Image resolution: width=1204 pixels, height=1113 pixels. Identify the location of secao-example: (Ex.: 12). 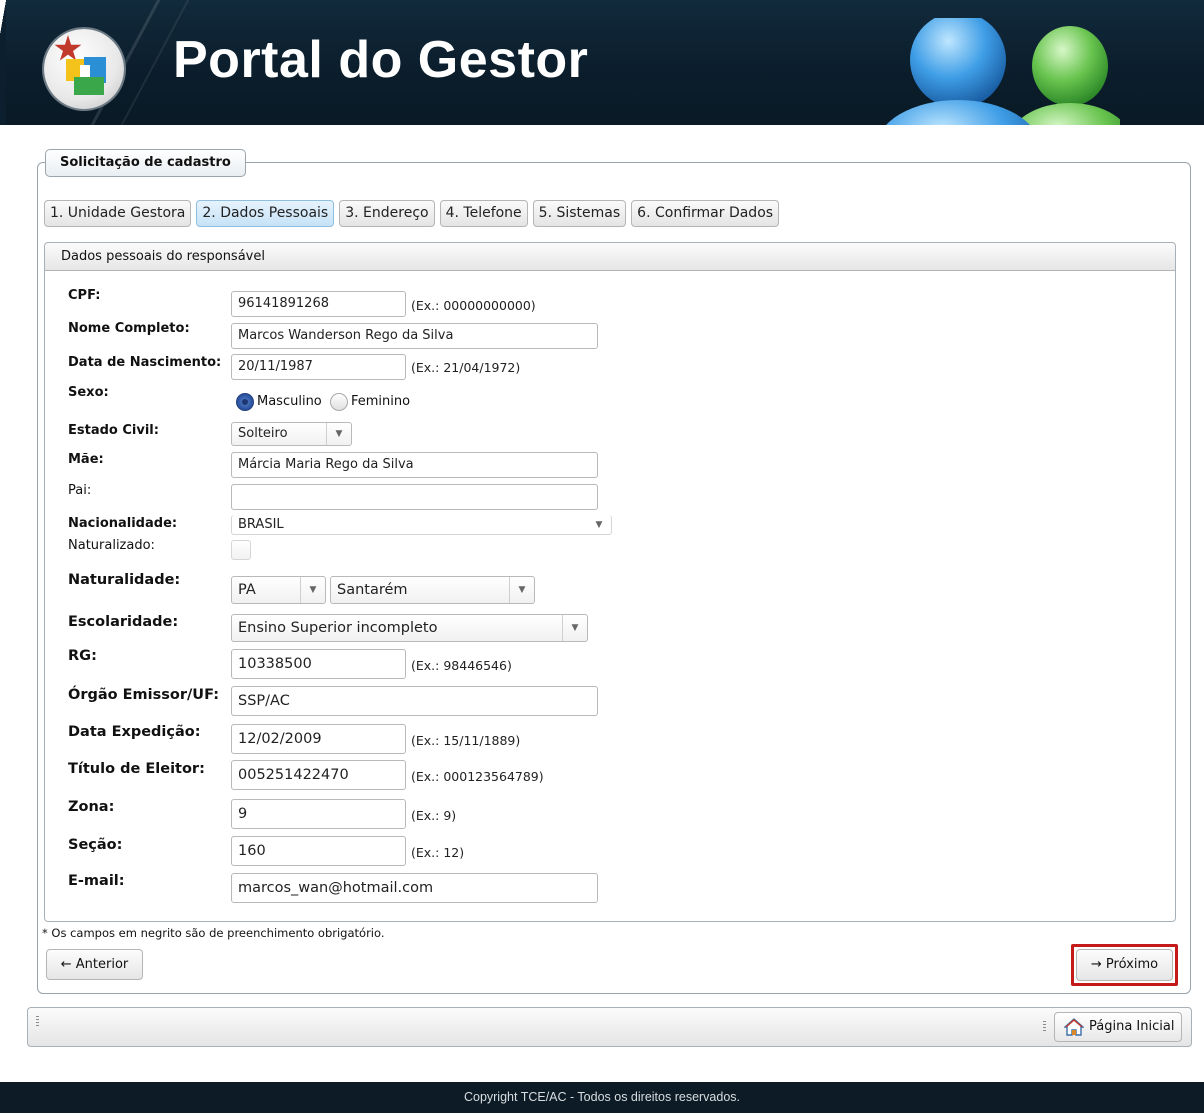
(438, 852).